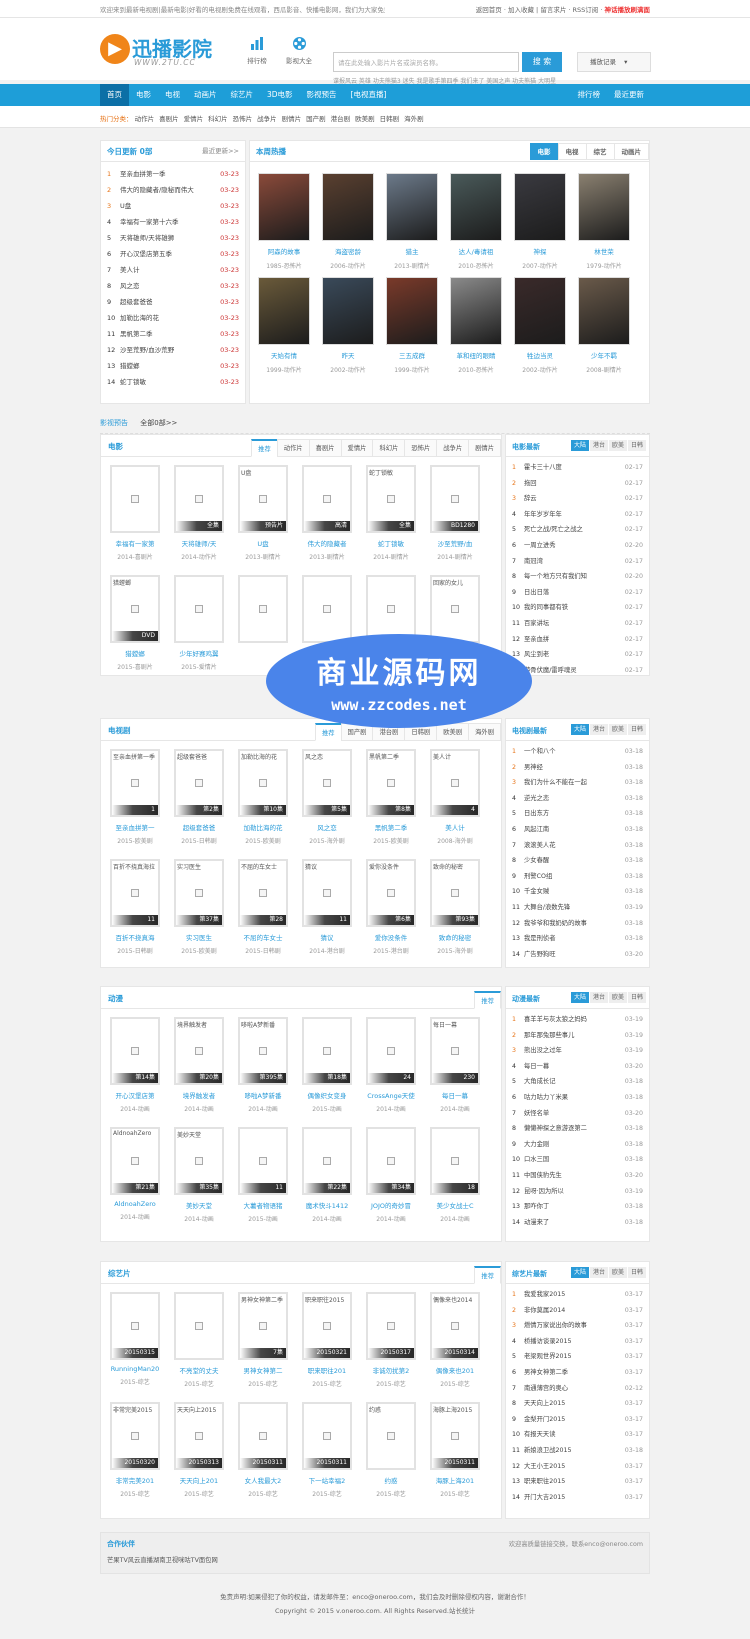 The height and width of the screenshot is (1639, 750). What do you see at coordinates (412, 251) in the screenshot?
I see `poster-title: 猎主` at bounding box center [412, 251].